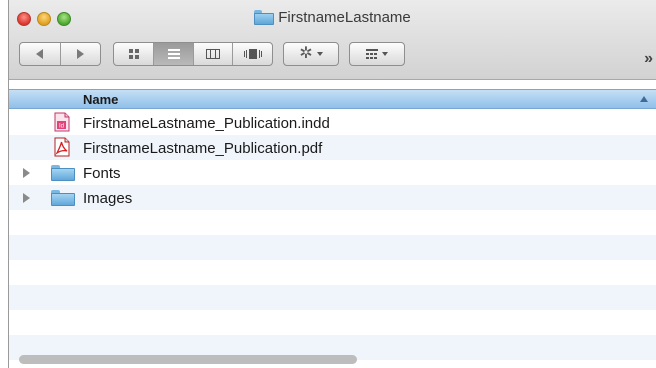 This screenshot has width=656, height=368. Describe the element at coordinates (306, 53) in the screenshot. I see `gear-icon: ✲` at that location.